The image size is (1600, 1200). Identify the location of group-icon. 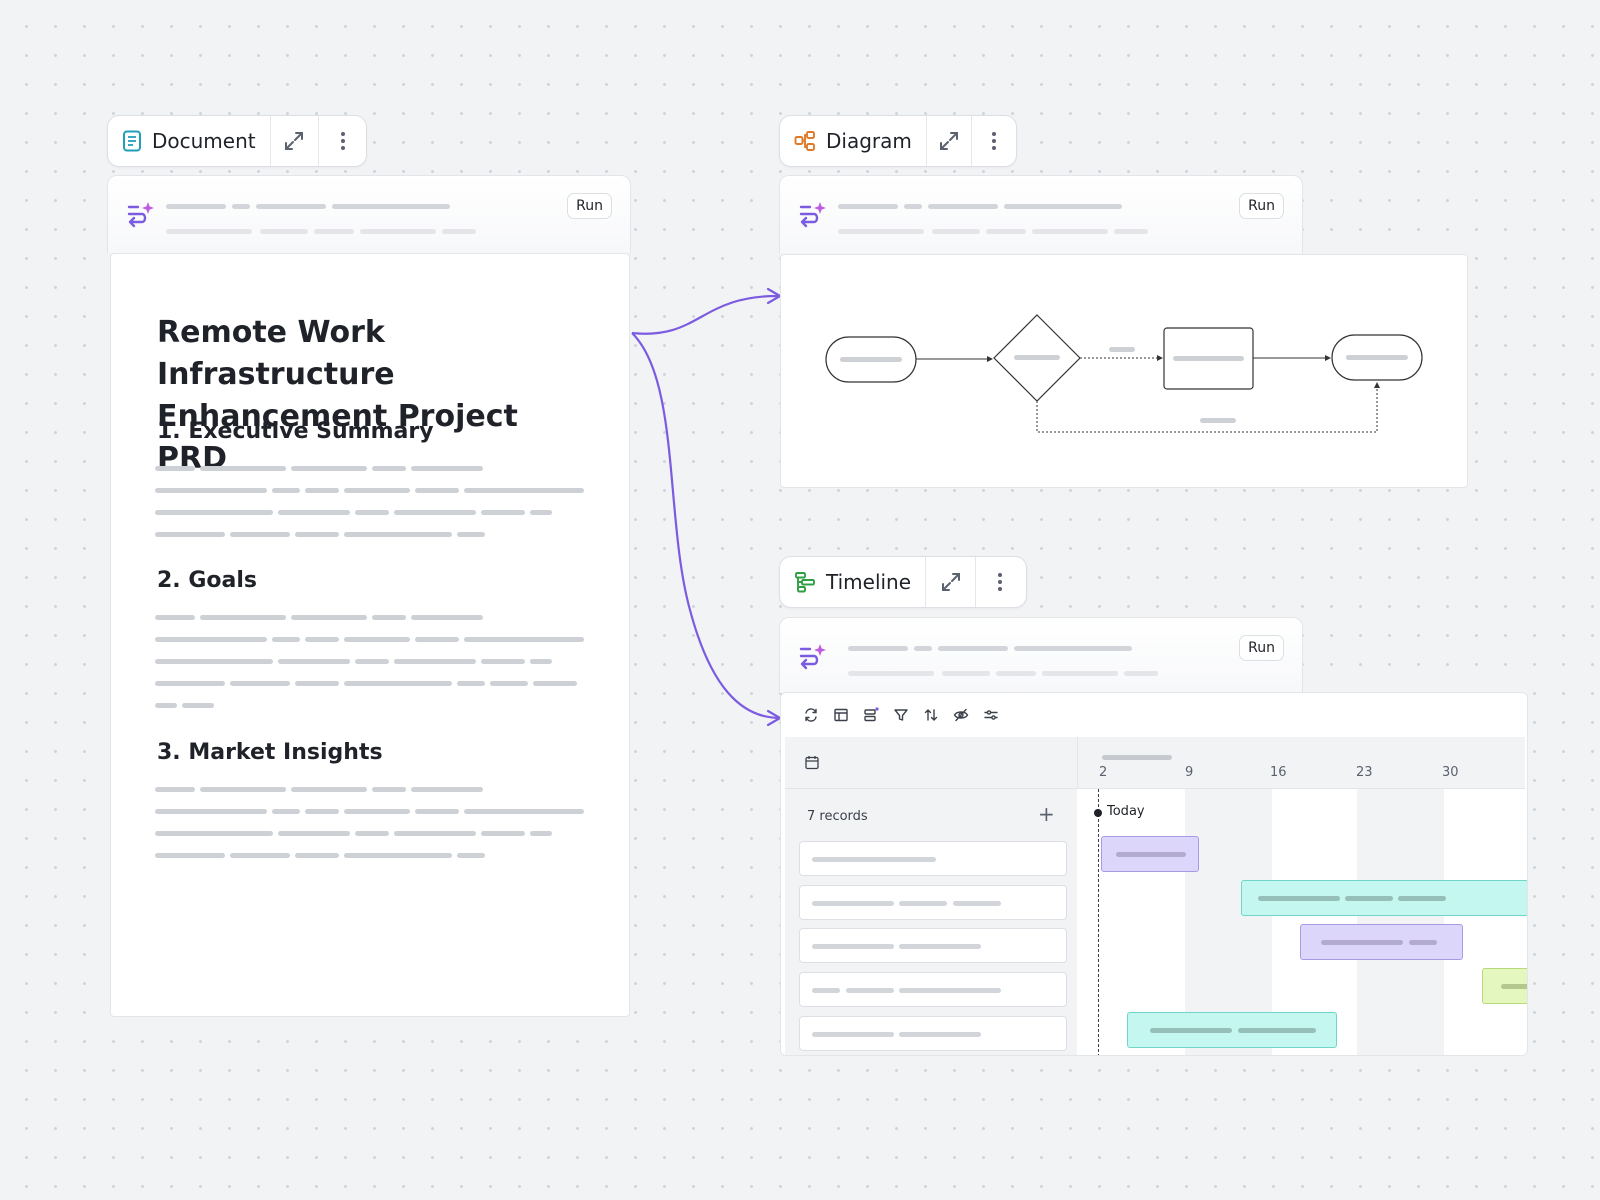
(871, 715).